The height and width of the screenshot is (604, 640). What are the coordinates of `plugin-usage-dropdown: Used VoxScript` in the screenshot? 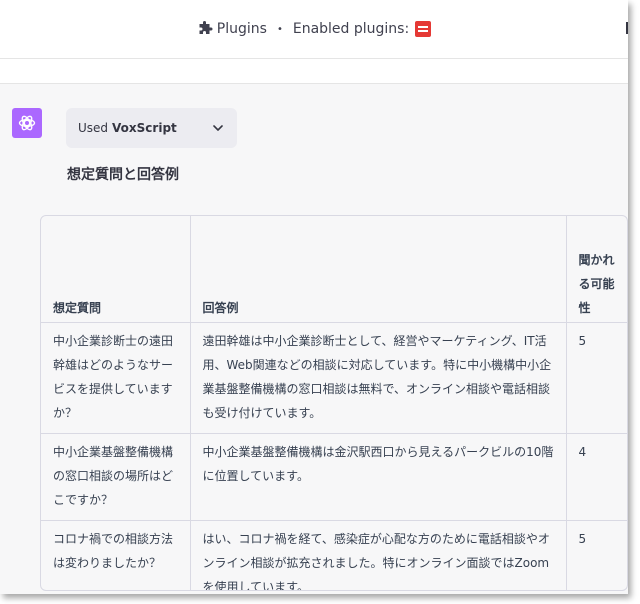 It's located at (151, 128).